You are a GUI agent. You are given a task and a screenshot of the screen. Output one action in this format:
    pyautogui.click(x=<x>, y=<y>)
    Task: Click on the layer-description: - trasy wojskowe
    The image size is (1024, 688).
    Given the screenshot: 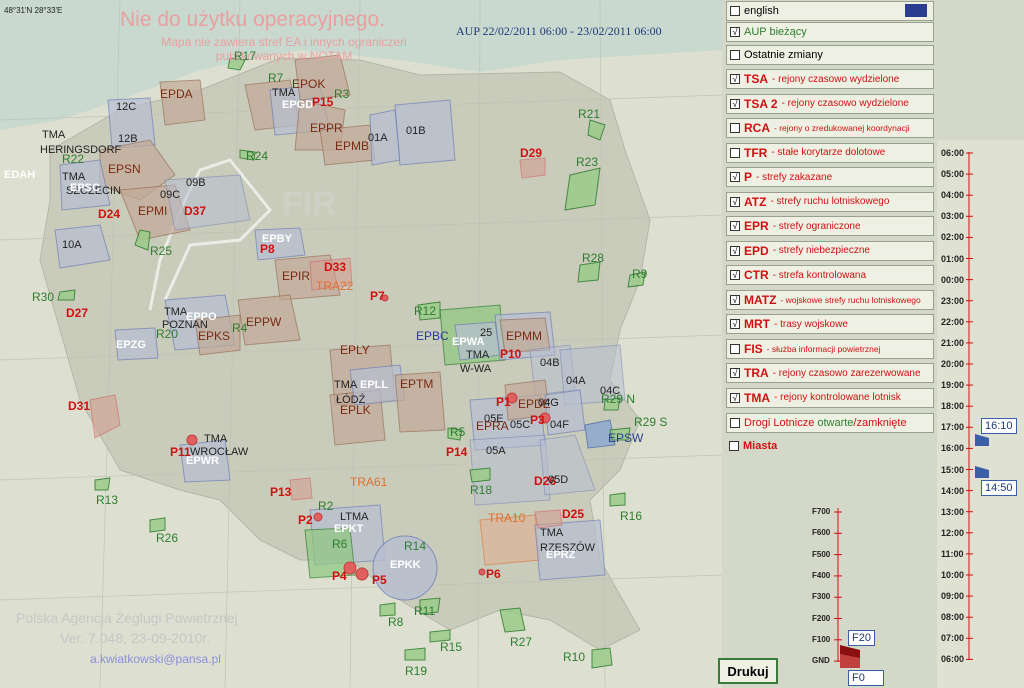 What is the action you would take?
    pyautogui.click(x=811, y=324)
    